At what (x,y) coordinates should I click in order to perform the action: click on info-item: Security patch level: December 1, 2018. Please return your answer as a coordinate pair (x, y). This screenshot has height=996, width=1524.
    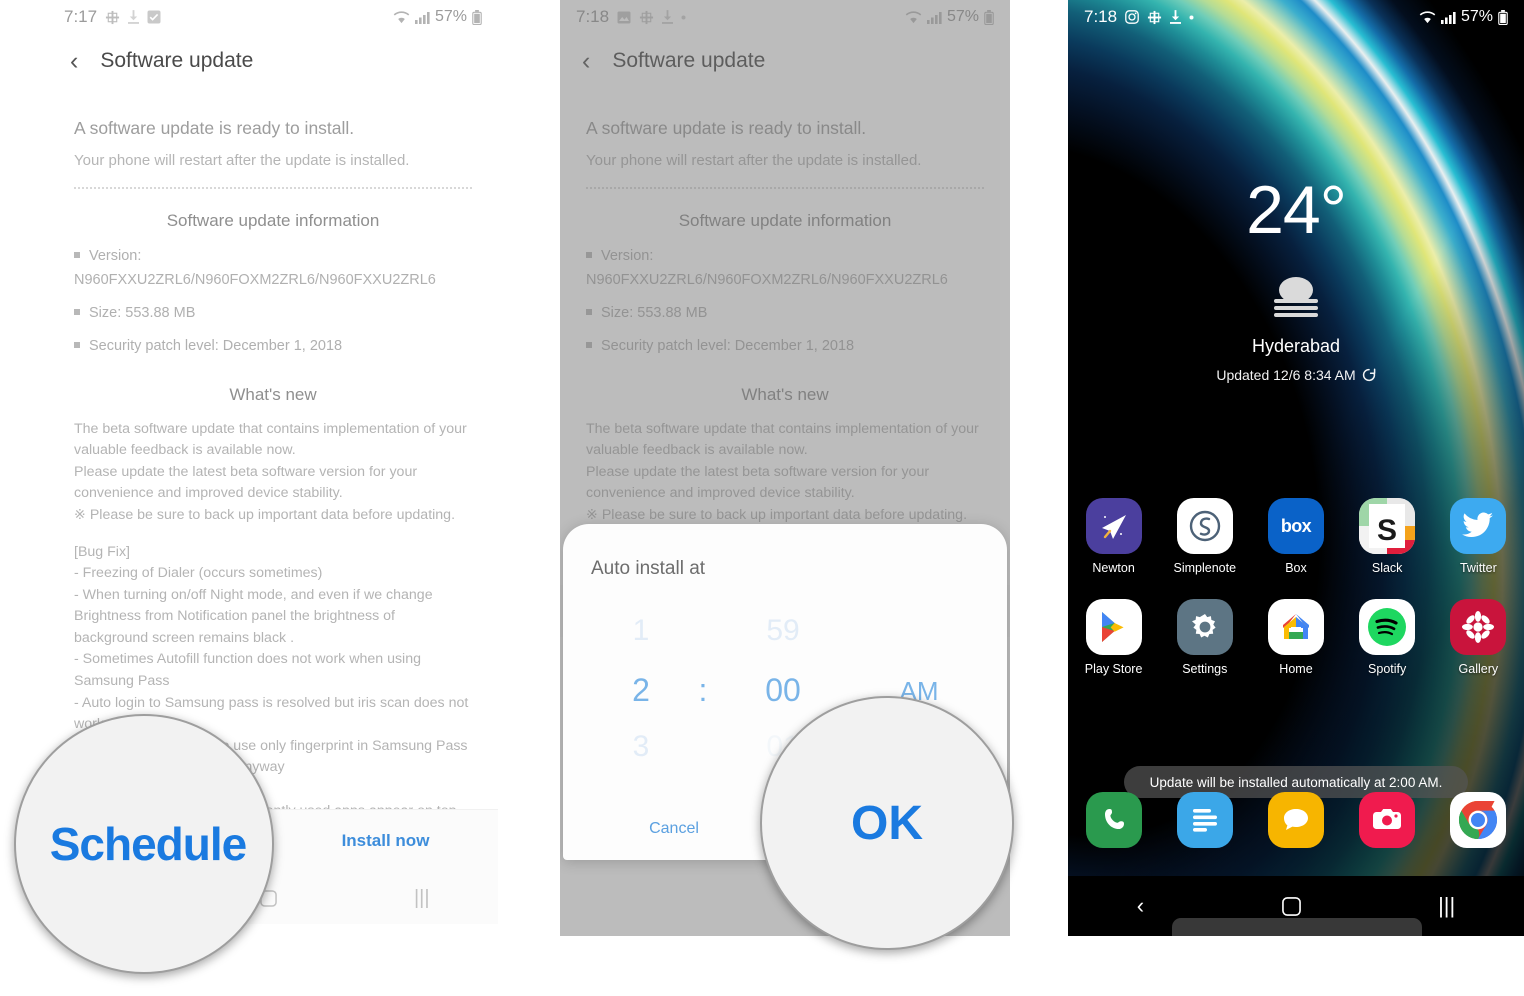
    Looking at the image, I should click on (216, 345).